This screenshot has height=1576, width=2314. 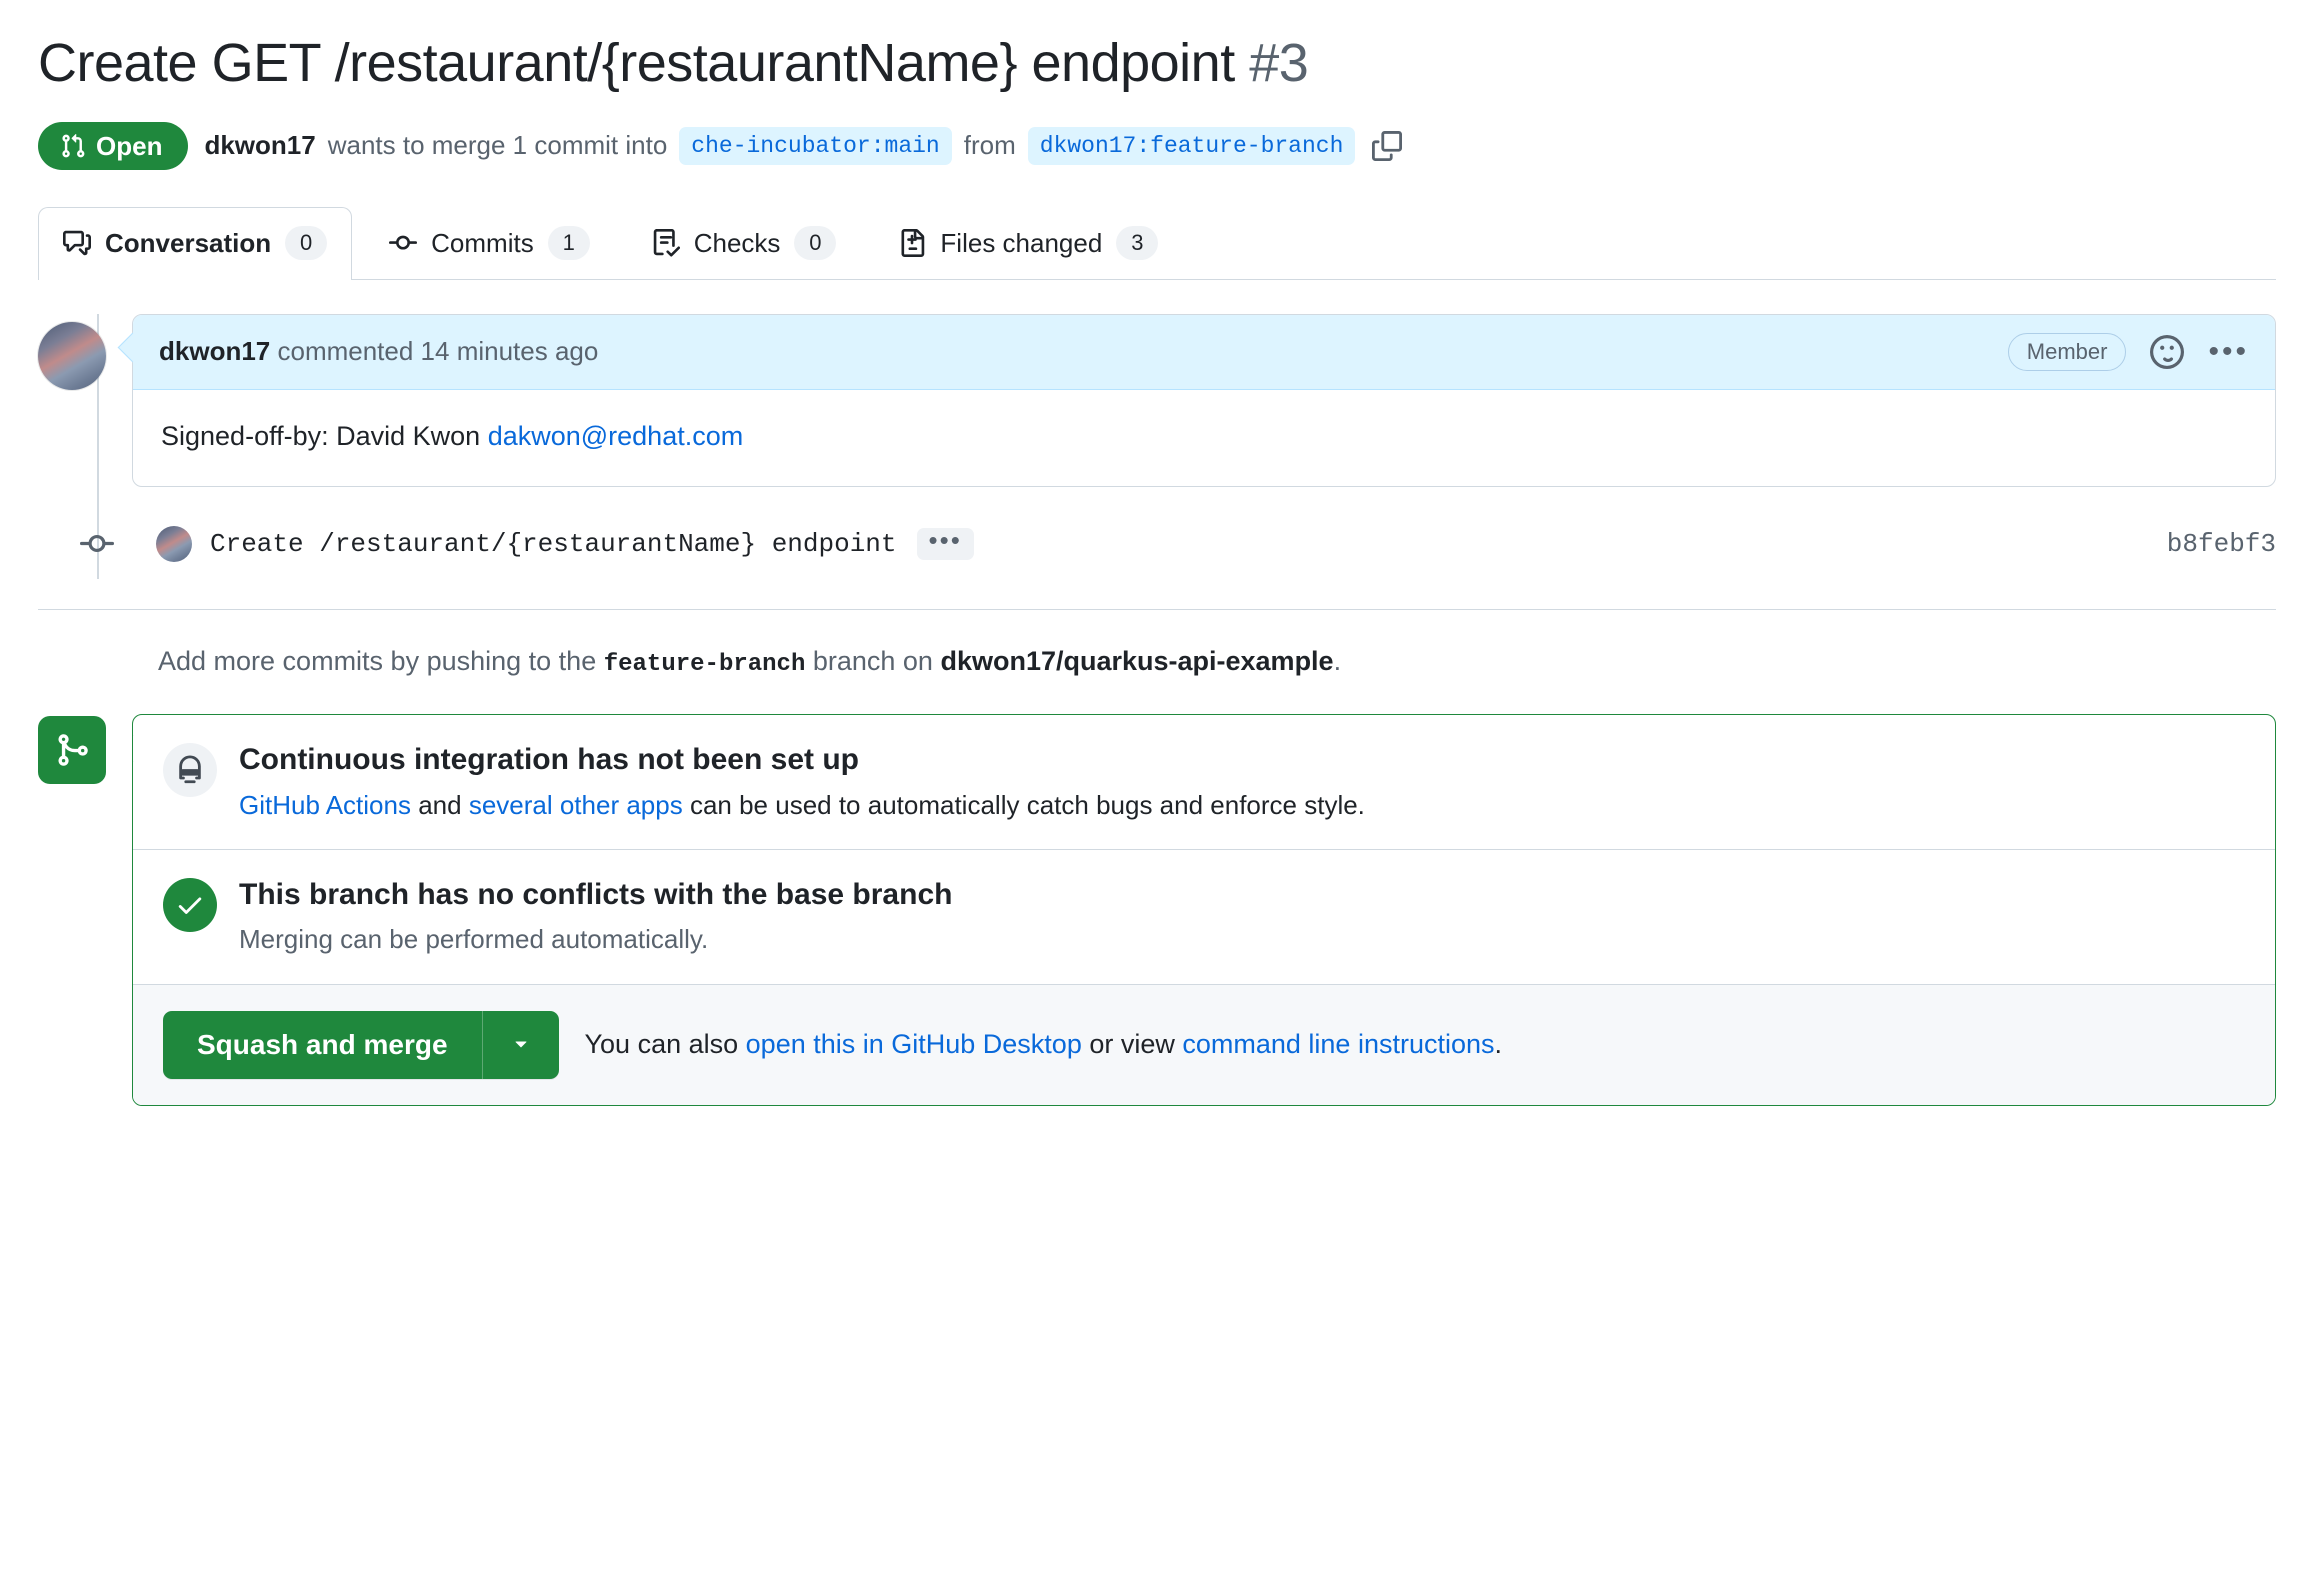 What do you see at coordinates (1498, 1044) in the screenshot?
I see `footer-suffix: .` at bounding box center [1498, 1044].